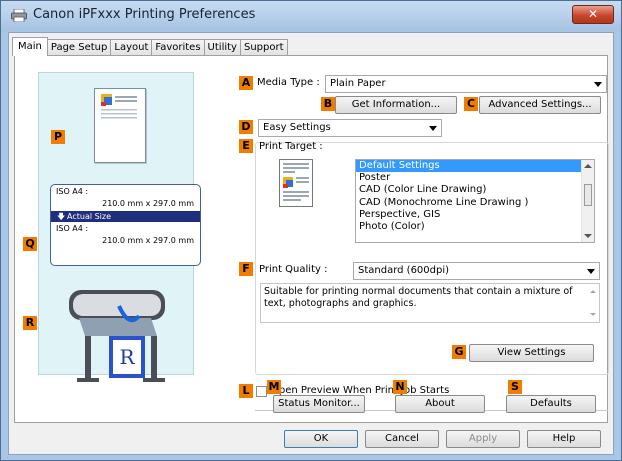  Describe the element at coordinates (321, 439) in the screenshot. I see `ok-button: OK` at that location.